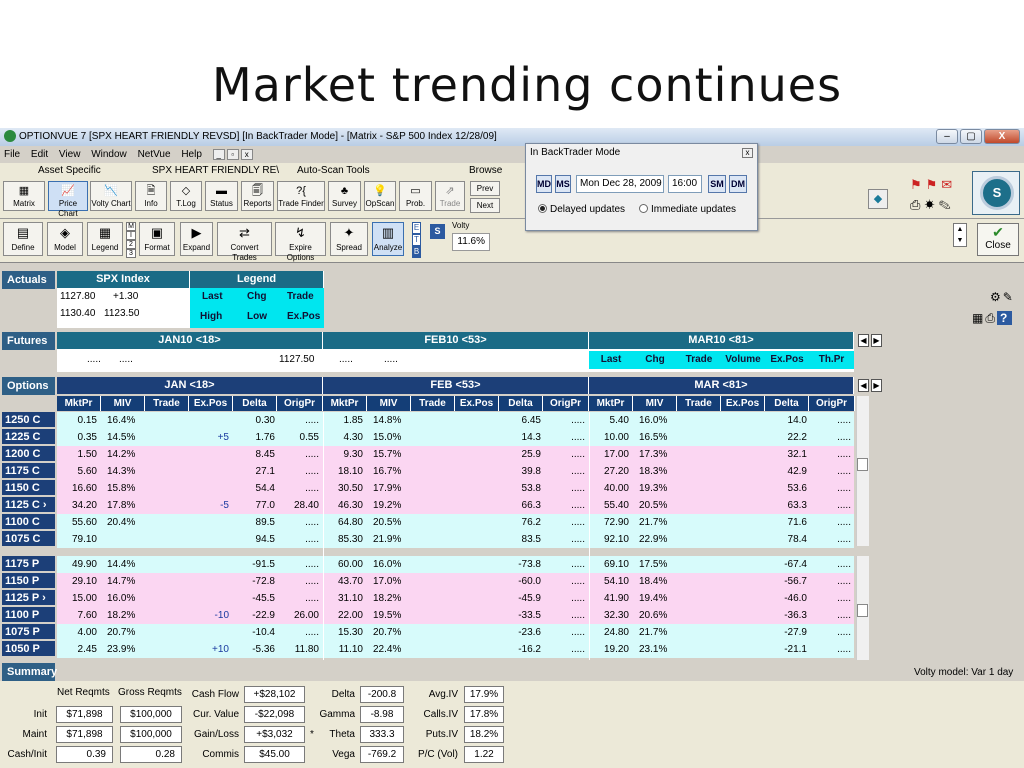 The width and height of the screenshot is (1024, 768). Describe the element at coordinates (24, 196) in the screenshot. I see `toolbar-matrix-button: ▦ Matrix` at that location.